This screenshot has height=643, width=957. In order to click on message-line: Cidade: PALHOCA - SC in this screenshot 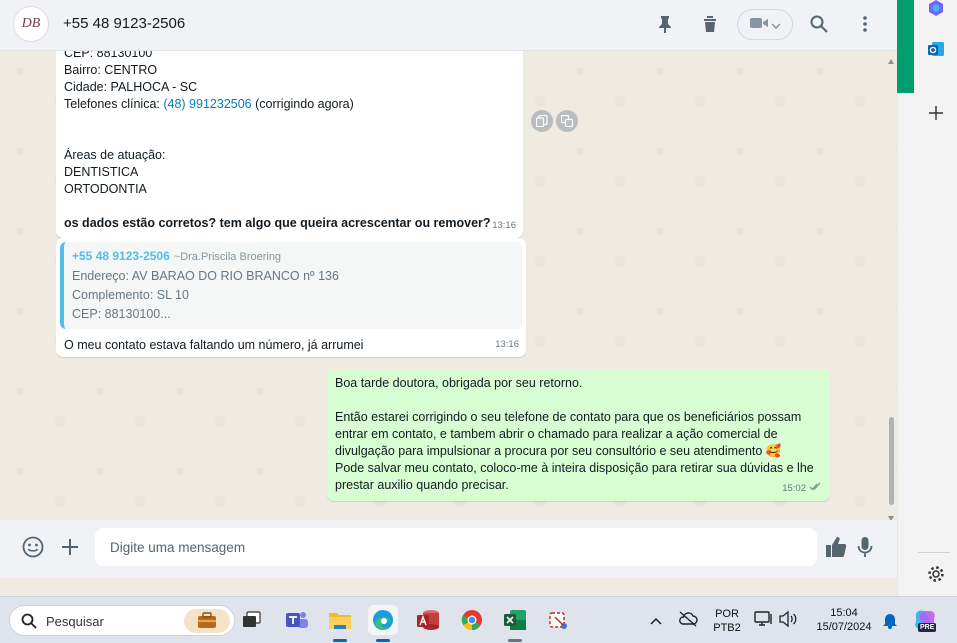, I will do `click(131, 87)`.